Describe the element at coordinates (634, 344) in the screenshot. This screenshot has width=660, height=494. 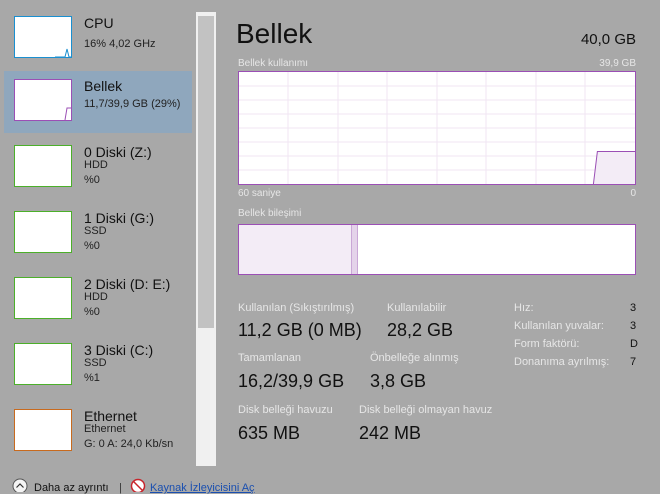
I see `form-factor-value: D` at that location.